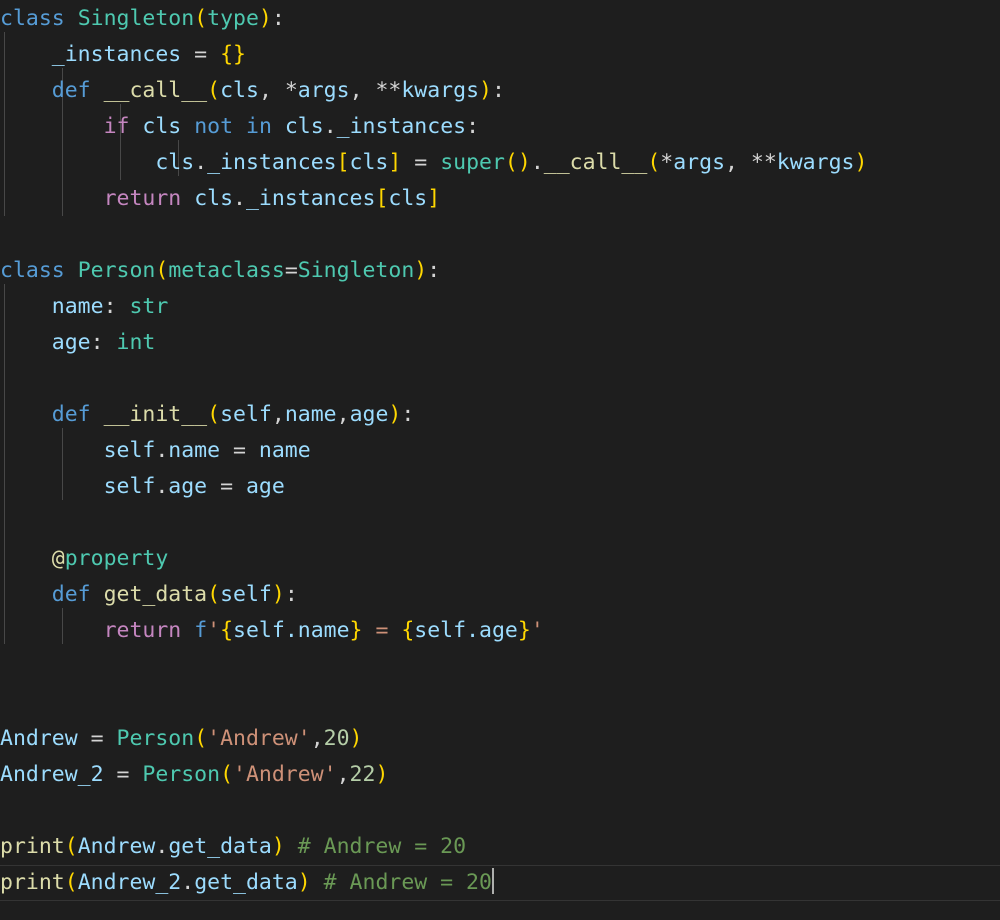 Image resolution: width=1000 pixels, height=920 pixels. What do you see at coordinates (500, 307) in the screenshot?
I see `code-line-9: name: str` at bounding box center [500, 307].